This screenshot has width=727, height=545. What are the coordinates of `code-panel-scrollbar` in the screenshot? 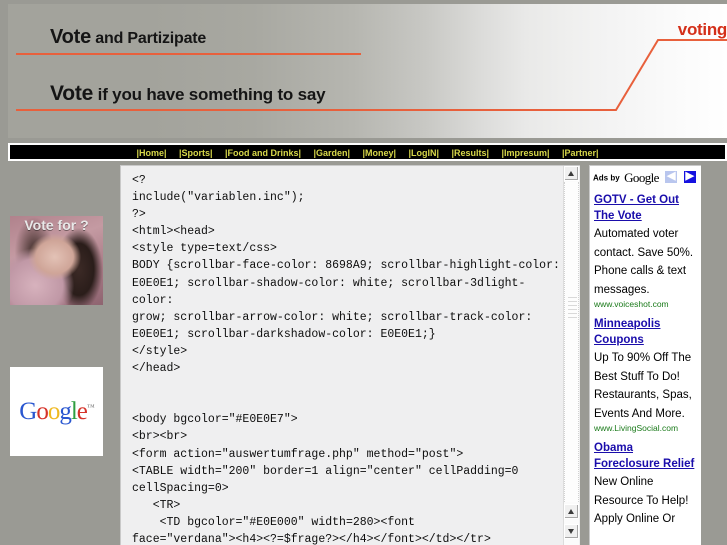 It's located at (571, 355).